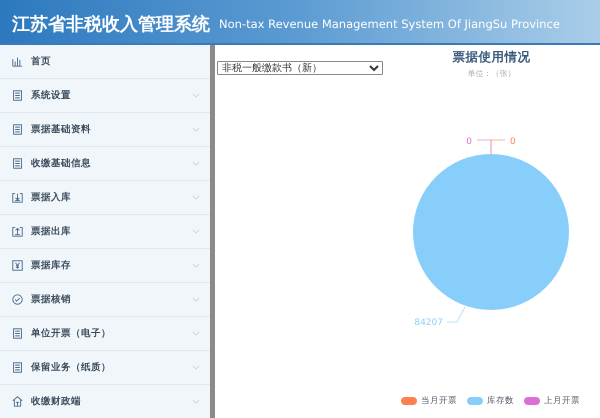 The height and width of the screenshot is (418, 600). I want to click on legend-item: 库存数, so click(490, 401).